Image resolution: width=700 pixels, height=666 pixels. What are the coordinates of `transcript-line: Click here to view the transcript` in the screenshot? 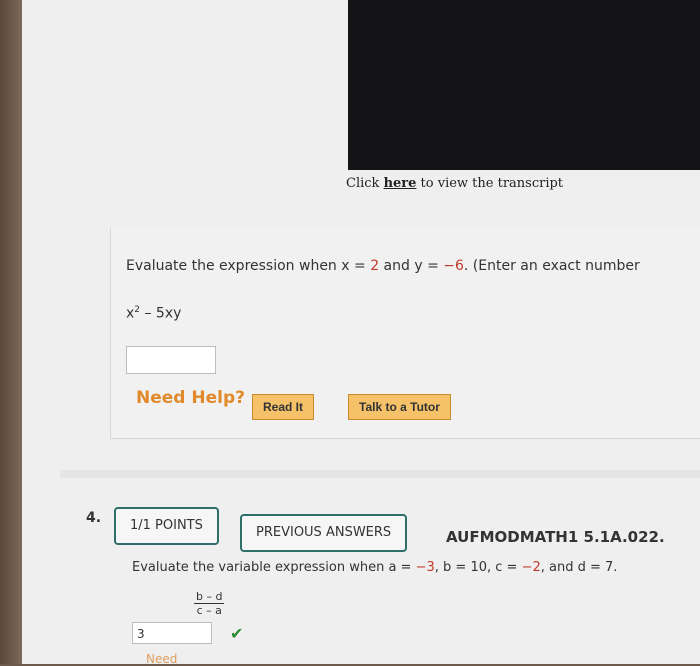 It's located at (454, 183).